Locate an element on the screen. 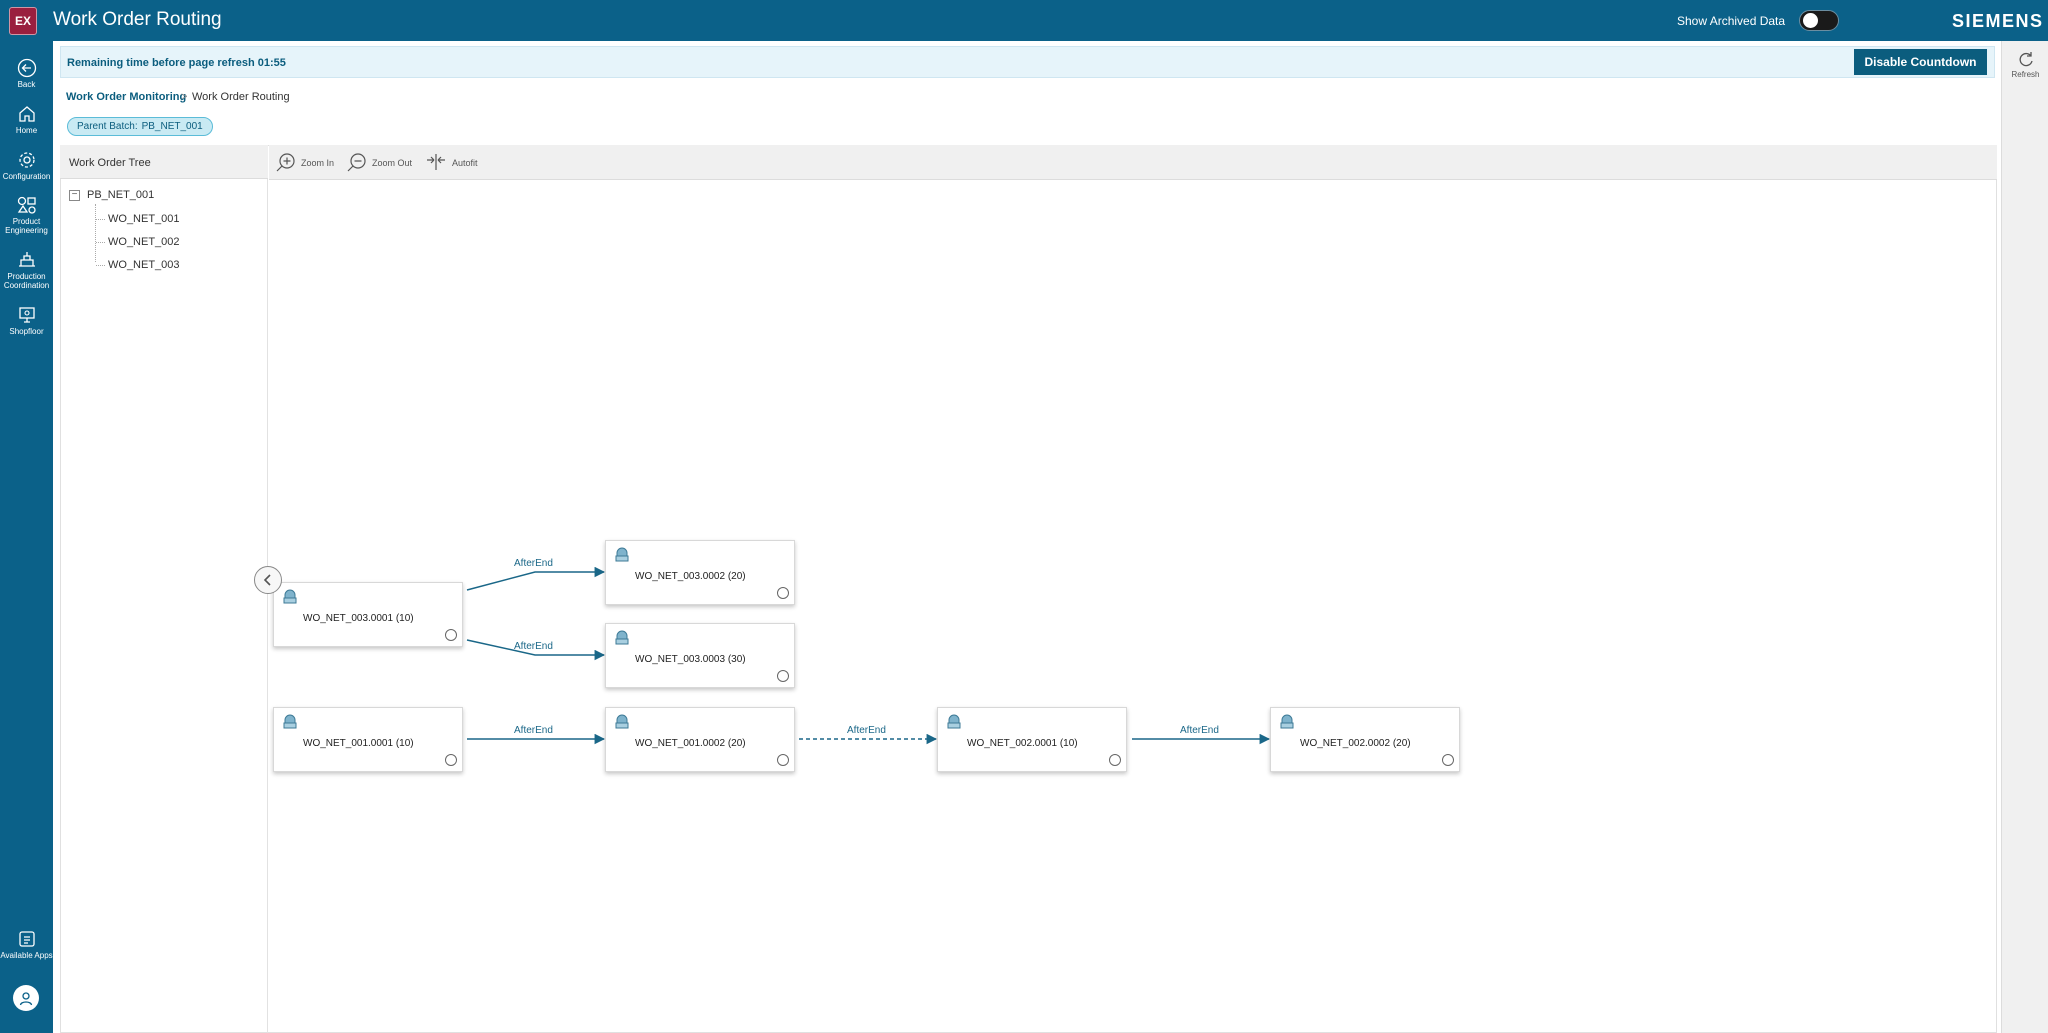  work-order-node: WO_NET_001.0002 (20) is located at coordinates (700, 739).